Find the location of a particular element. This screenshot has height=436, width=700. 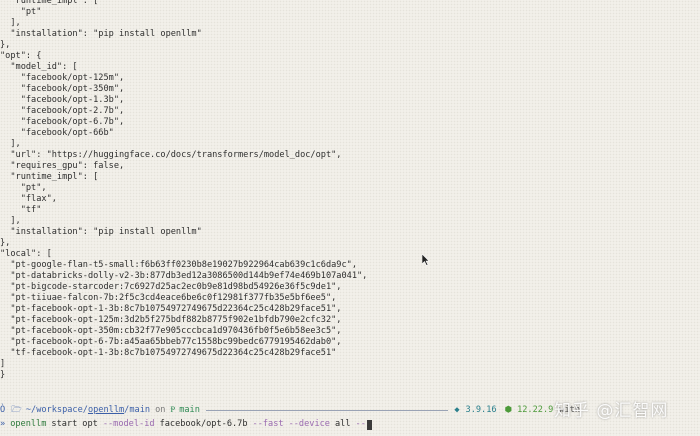

path-prefix: ~/workspace/ is located at coordinates (56, 410).